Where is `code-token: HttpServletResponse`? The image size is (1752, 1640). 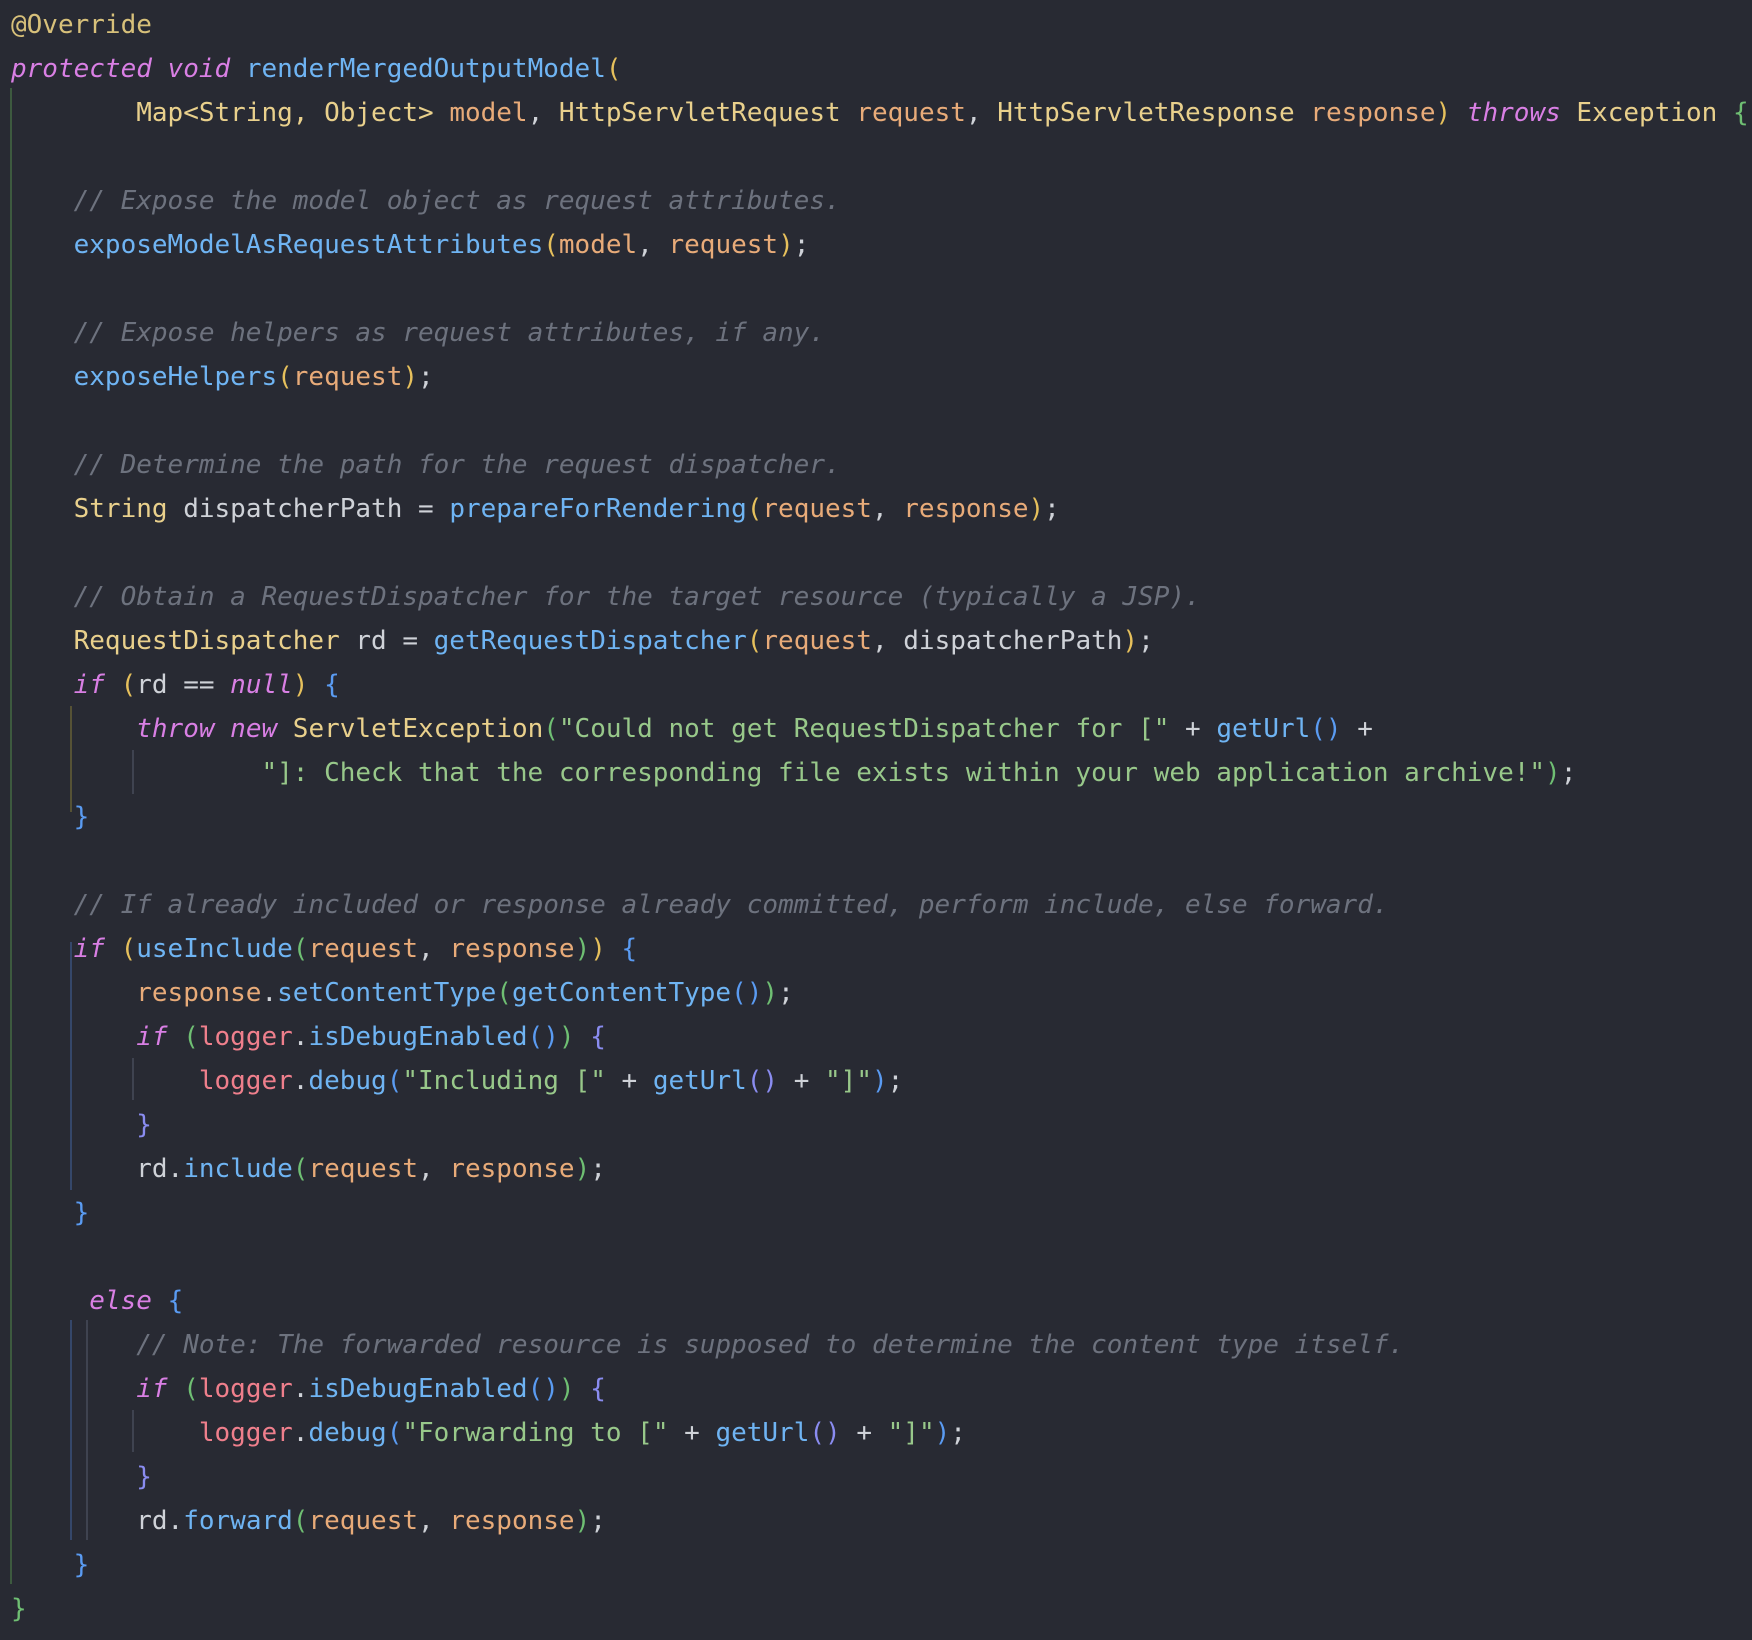 code-token: HttpServletResponse is located at coordinates (1146, 113).